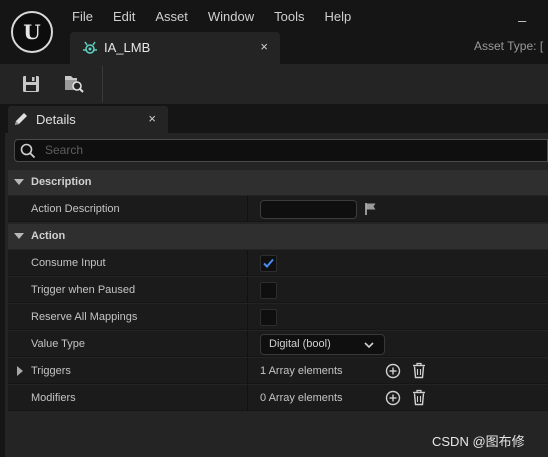 Image resolution: width=548 pixels, height=457 pixels. I want to click on value-type-selected: Digital (bool), so click(300, 344).